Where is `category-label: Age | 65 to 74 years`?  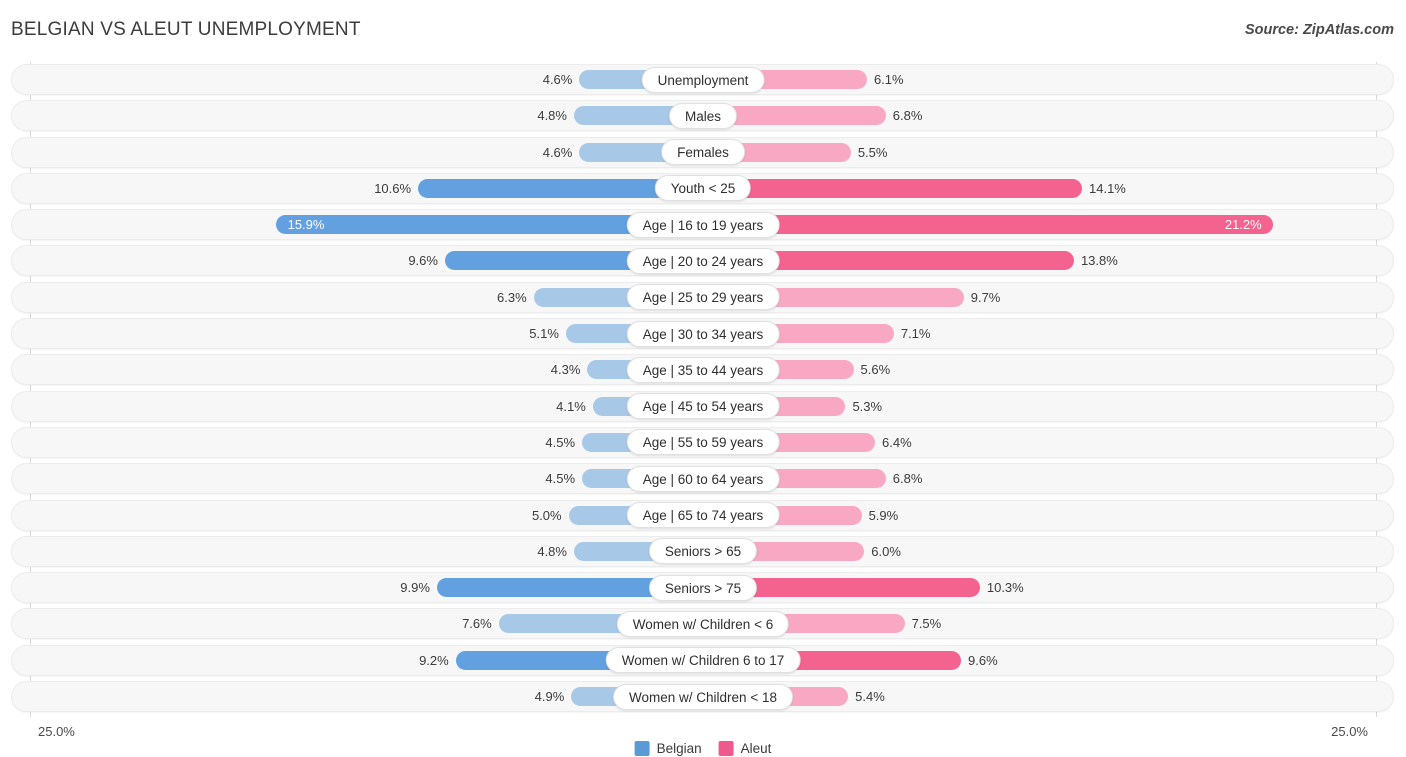
category-label: Age | 65 to 74 years is located at coordinates (703, 515).